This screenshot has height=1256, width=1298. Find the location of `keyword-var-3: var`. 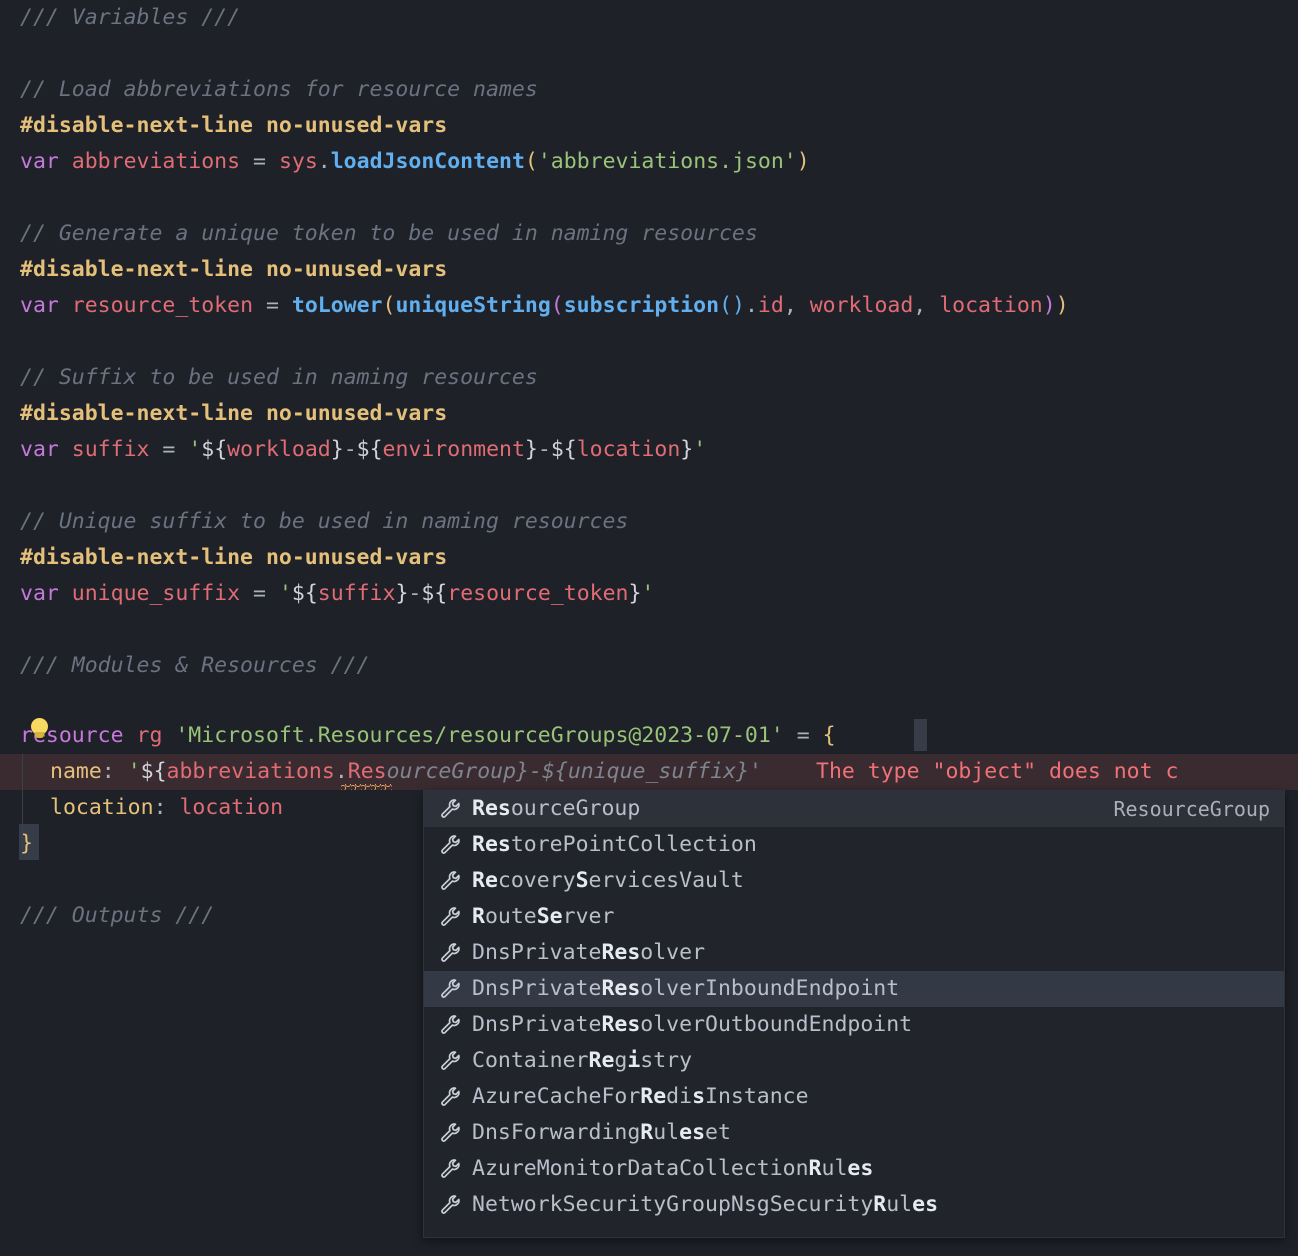

keyword-var-3: var is located at coordinates (39, 449).